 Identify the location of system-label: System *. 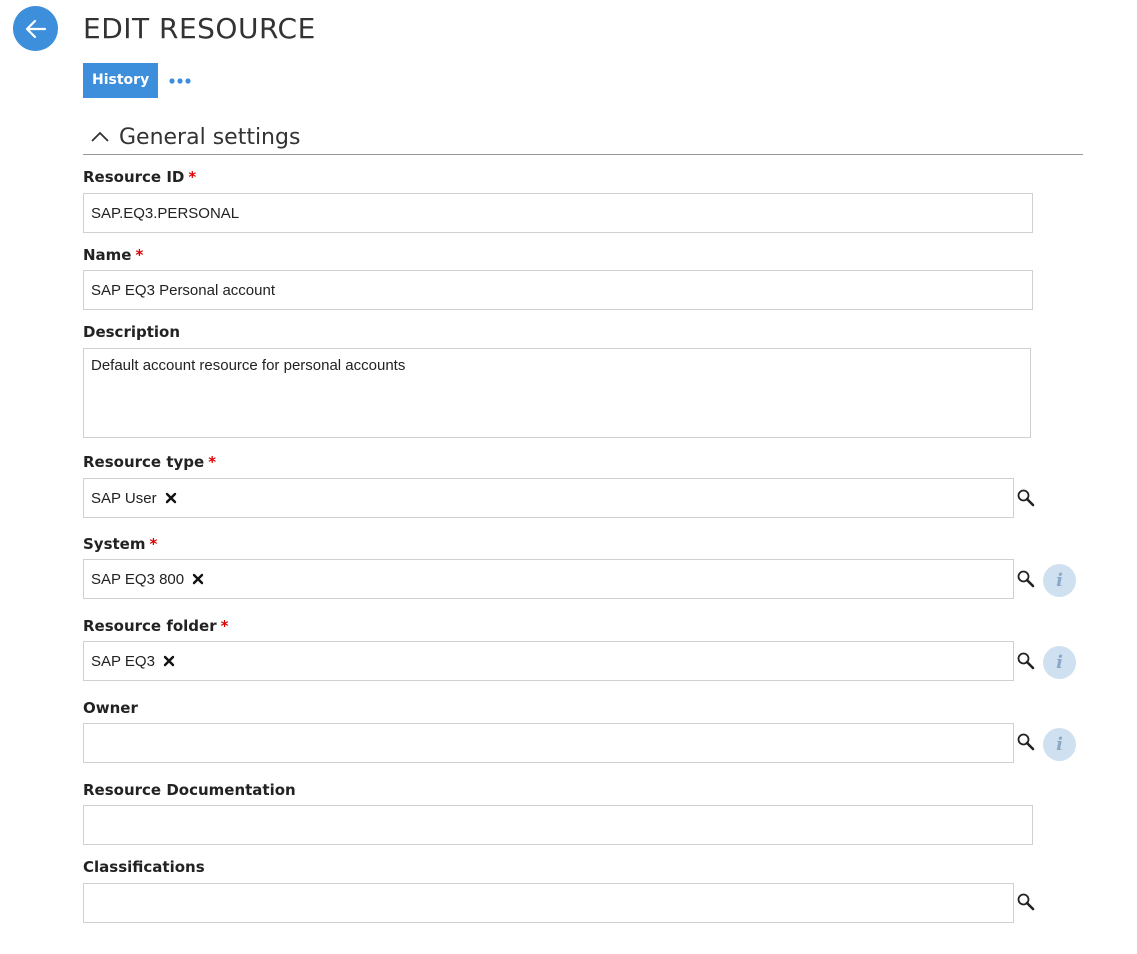
(120, 544).